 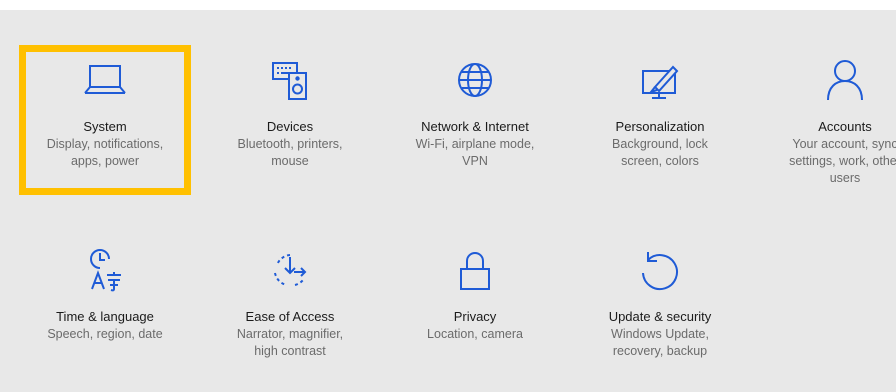 I want to click on tile-devices: Devices Bluetooth, printers, mouse, so click(x=290, y=120).